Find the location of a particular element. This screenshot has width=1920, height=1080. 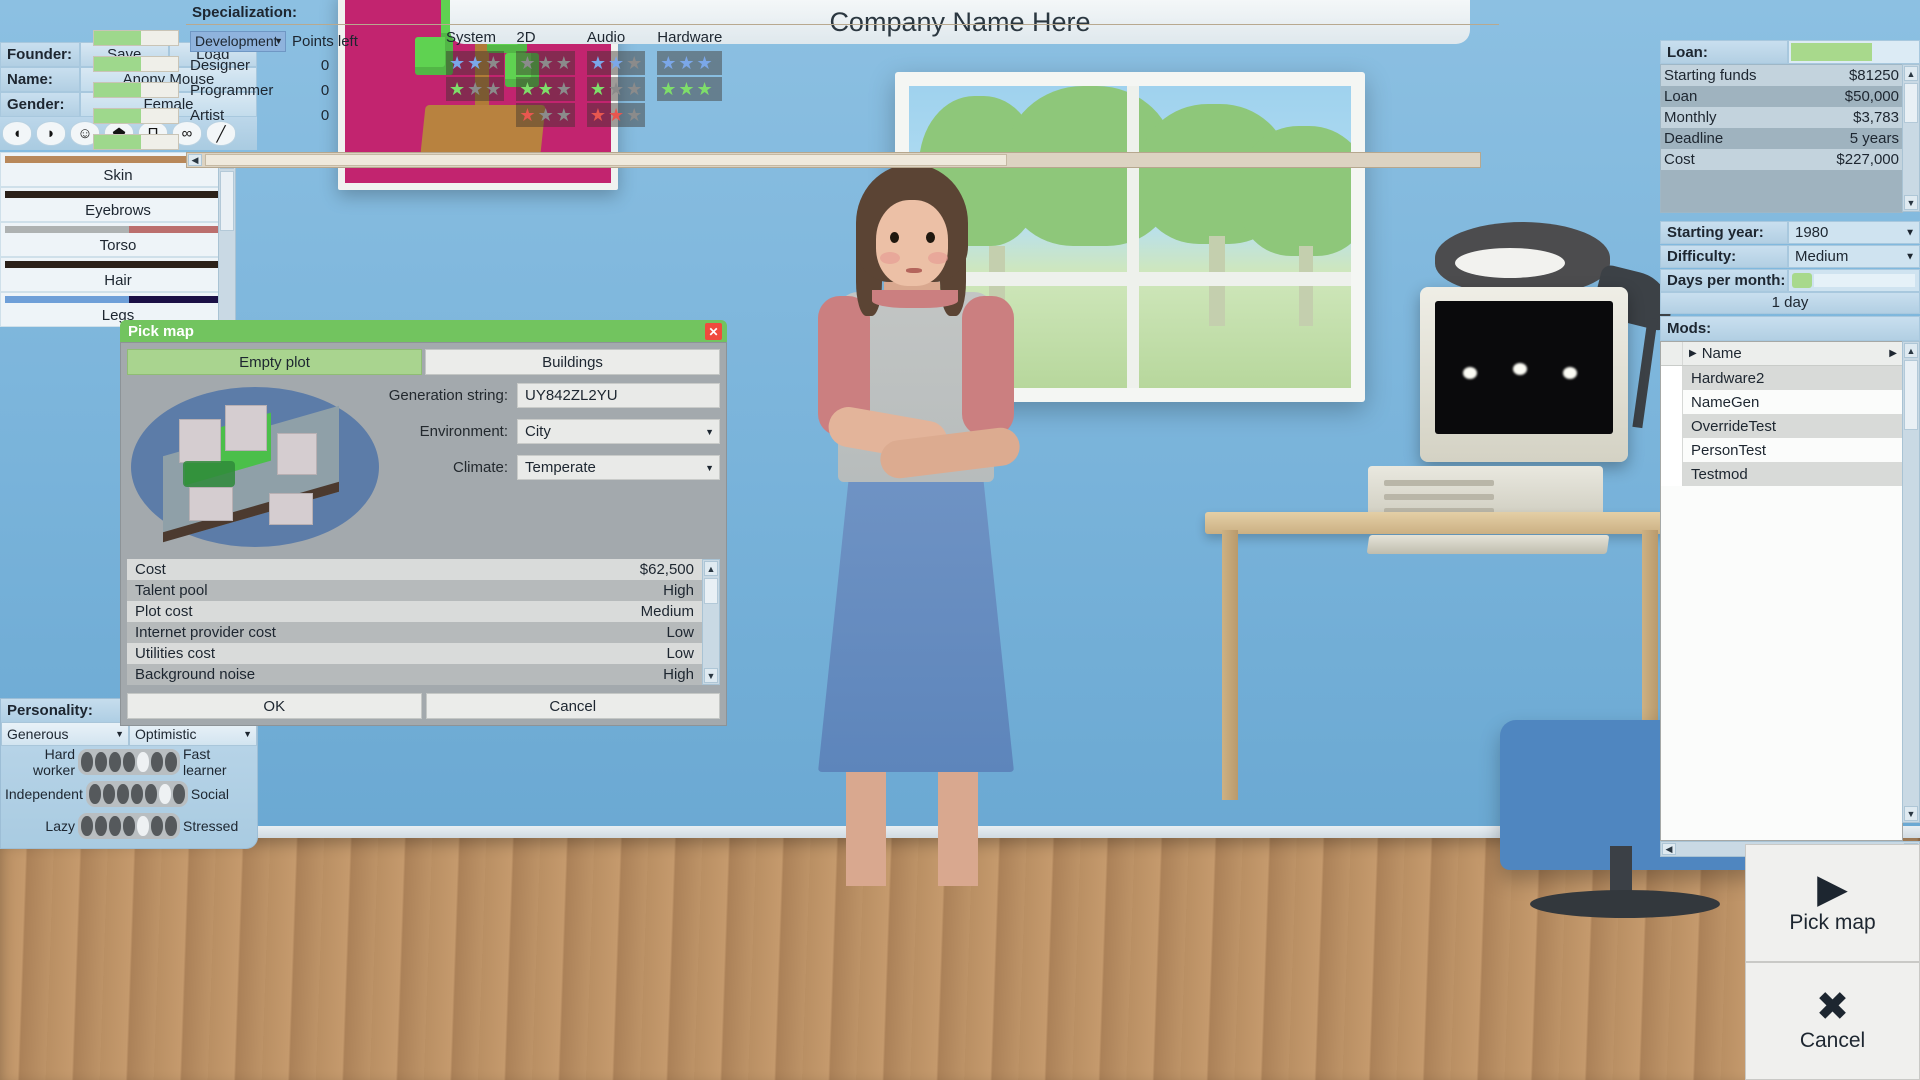

specialization-title: Specialization: is located at coordinates (842, 13).